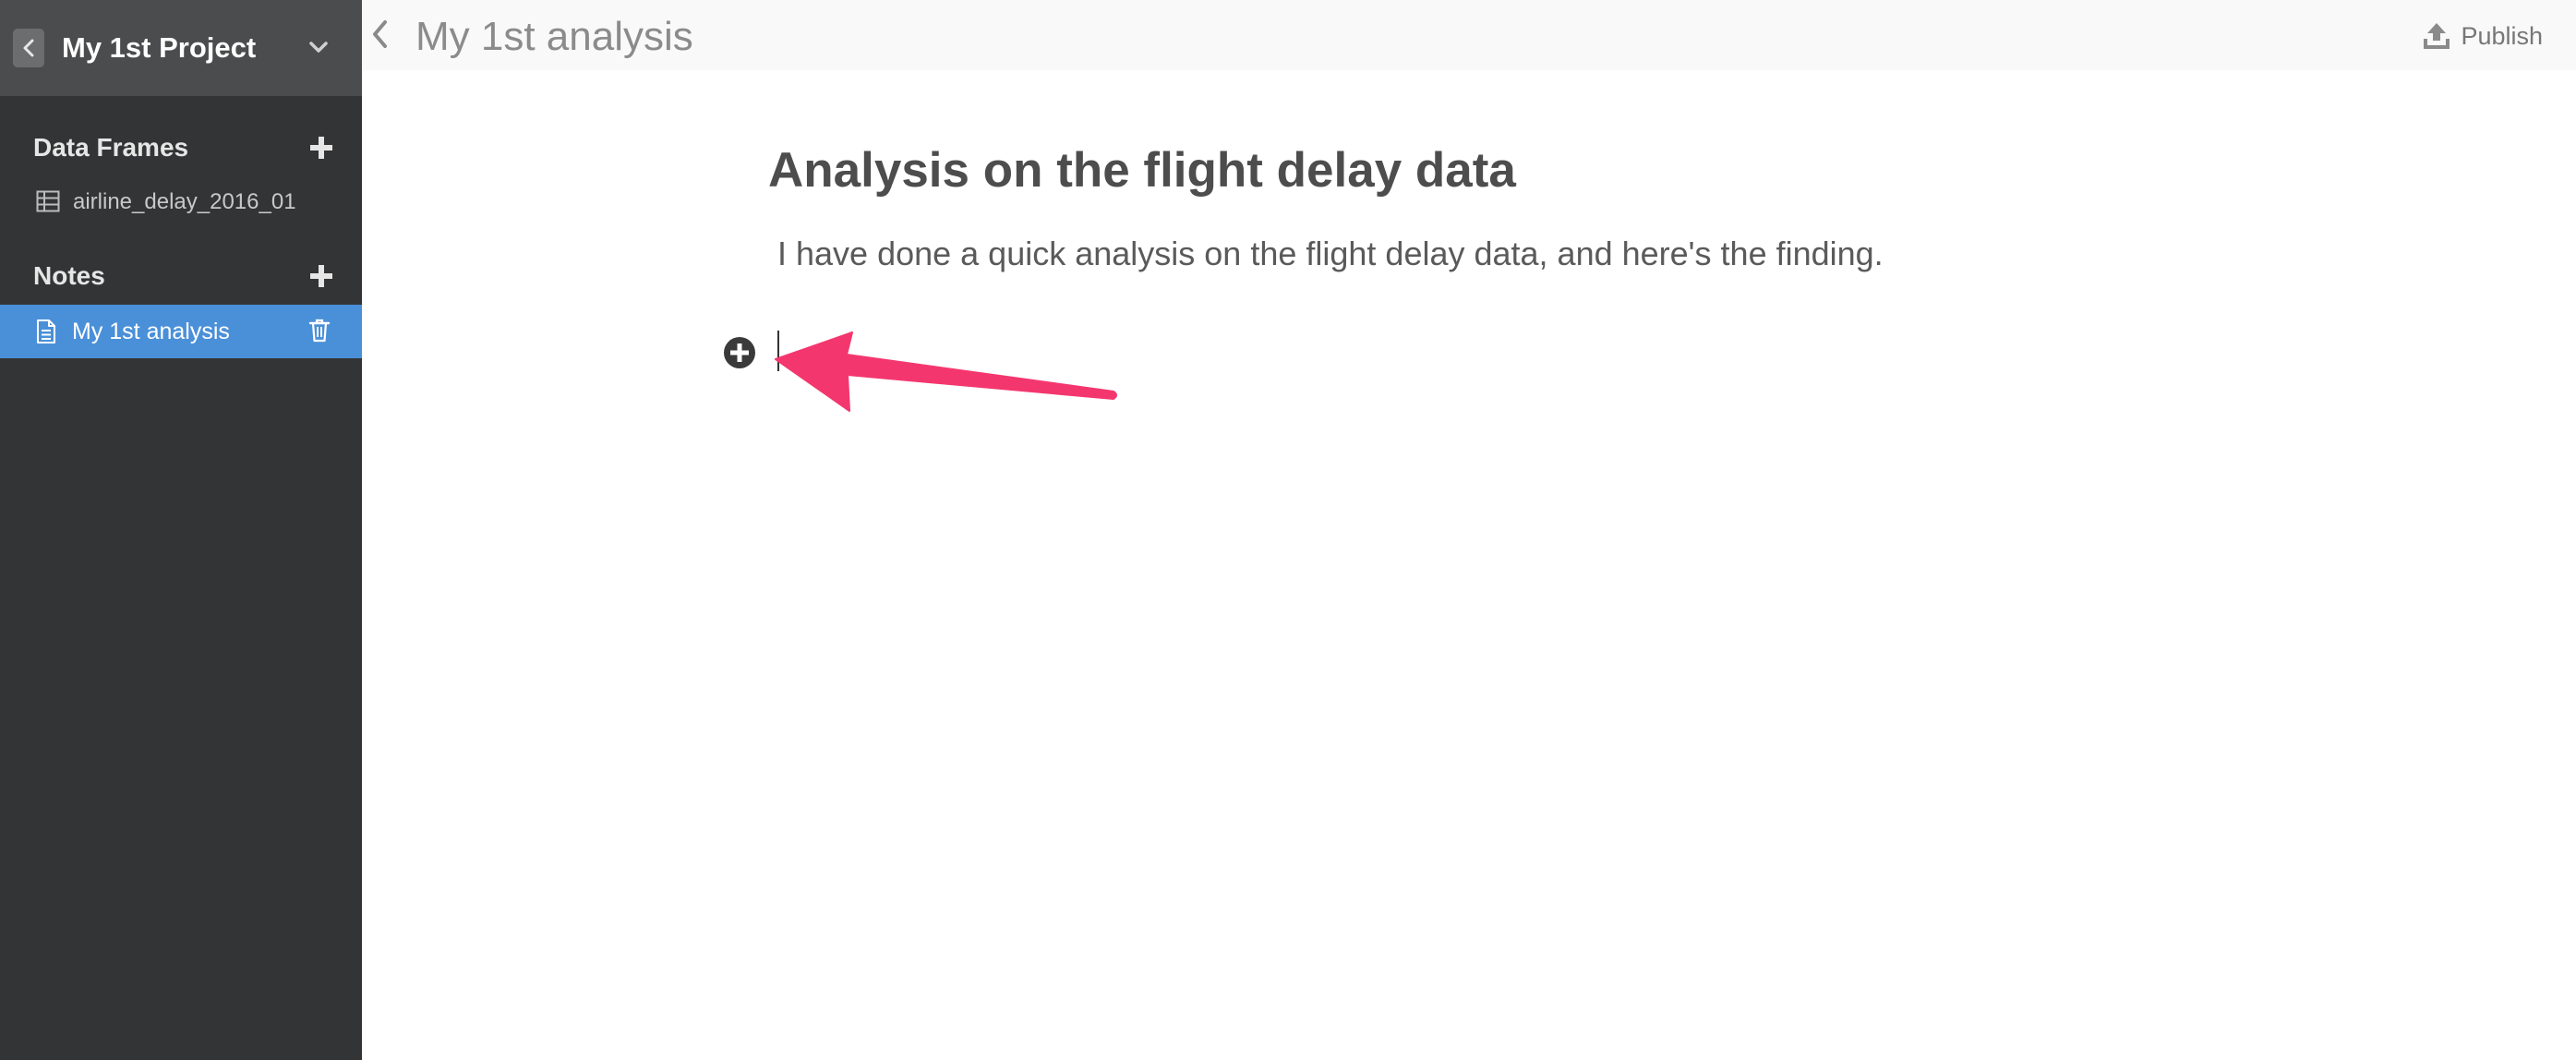  What do you see at coordinates (319, 47) in the screenshot?
I see `chevron-down-icon` at bounding box center [319, 47].